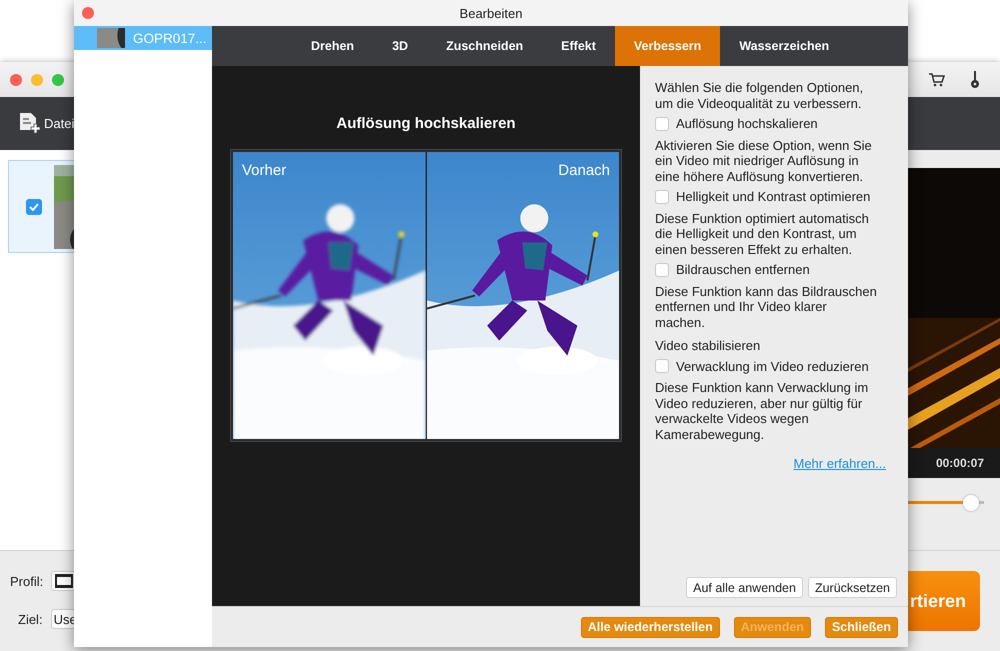 This screenshot has width=1000, height=651. What do you see at coordinates (762, 411) in the screenshot?
I see `description-text: Diese Funktion kann Verwacklung im Video reduzieren, aber nur gültig für verwackelte Videos wegen Kamerabewegung.` at bounding box center [762, 411].